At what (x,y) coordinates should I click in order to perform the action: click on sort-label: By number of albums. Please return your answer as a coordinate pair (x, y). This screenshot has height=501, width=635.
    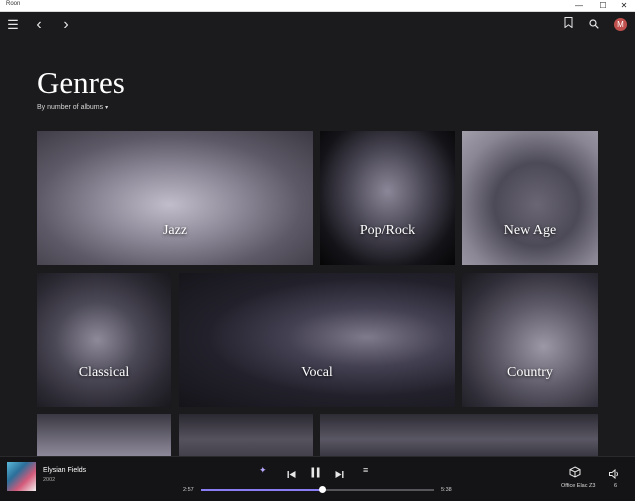
    Looking at the image, I should click on (70, 107).